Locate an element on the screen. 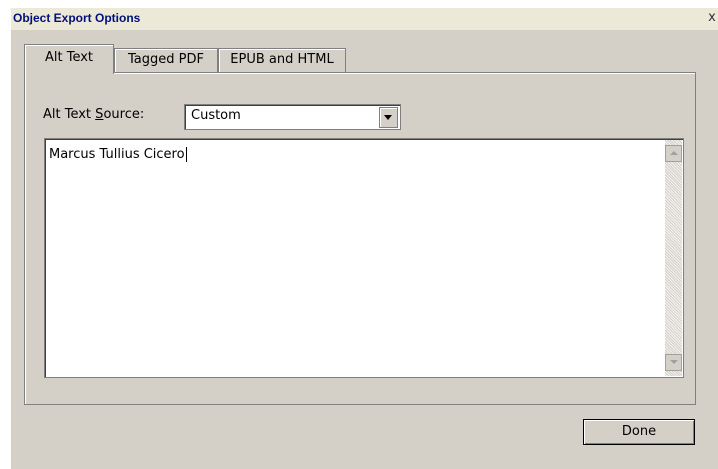  alt-text-source-dropdown: Custom is located at coordinates (292, 117).